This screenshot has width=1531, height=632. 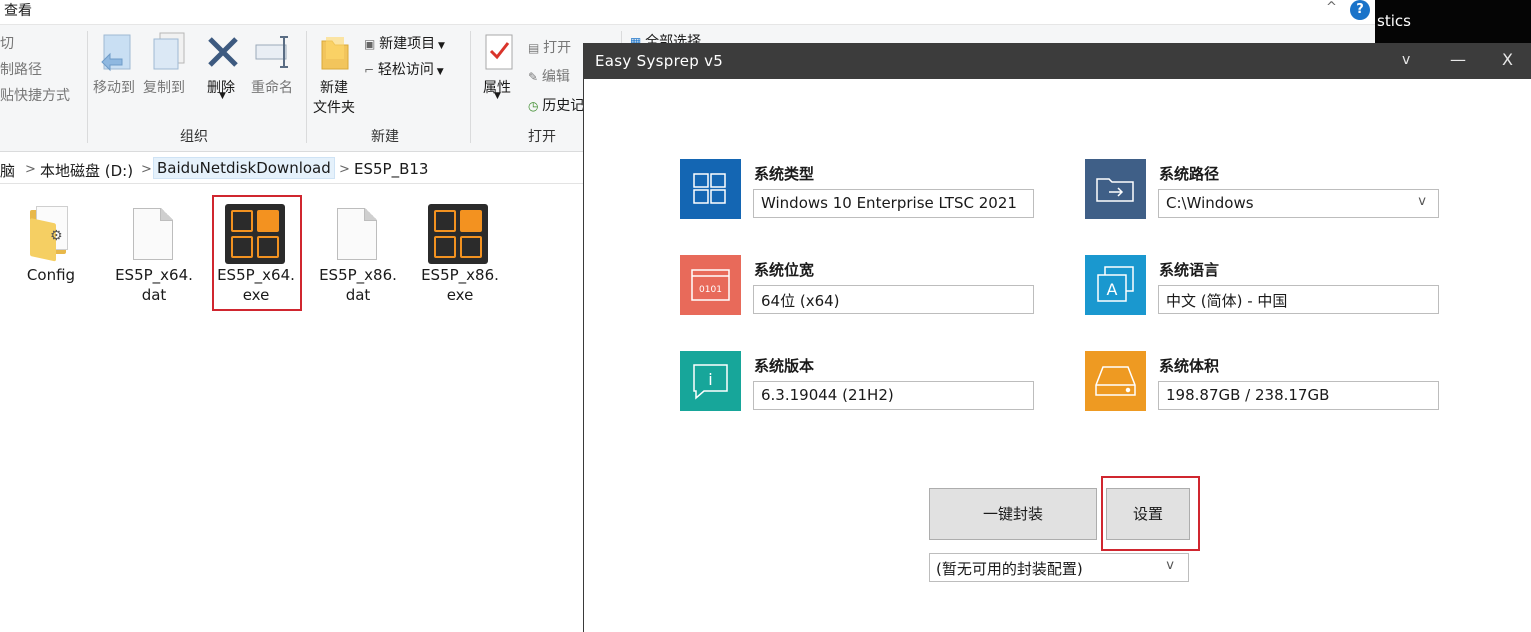 What do you see at coordinates (1189, 366) in the screenshot?
I see `system-size-label: 系统体积` at bounding box center [1189, 366].